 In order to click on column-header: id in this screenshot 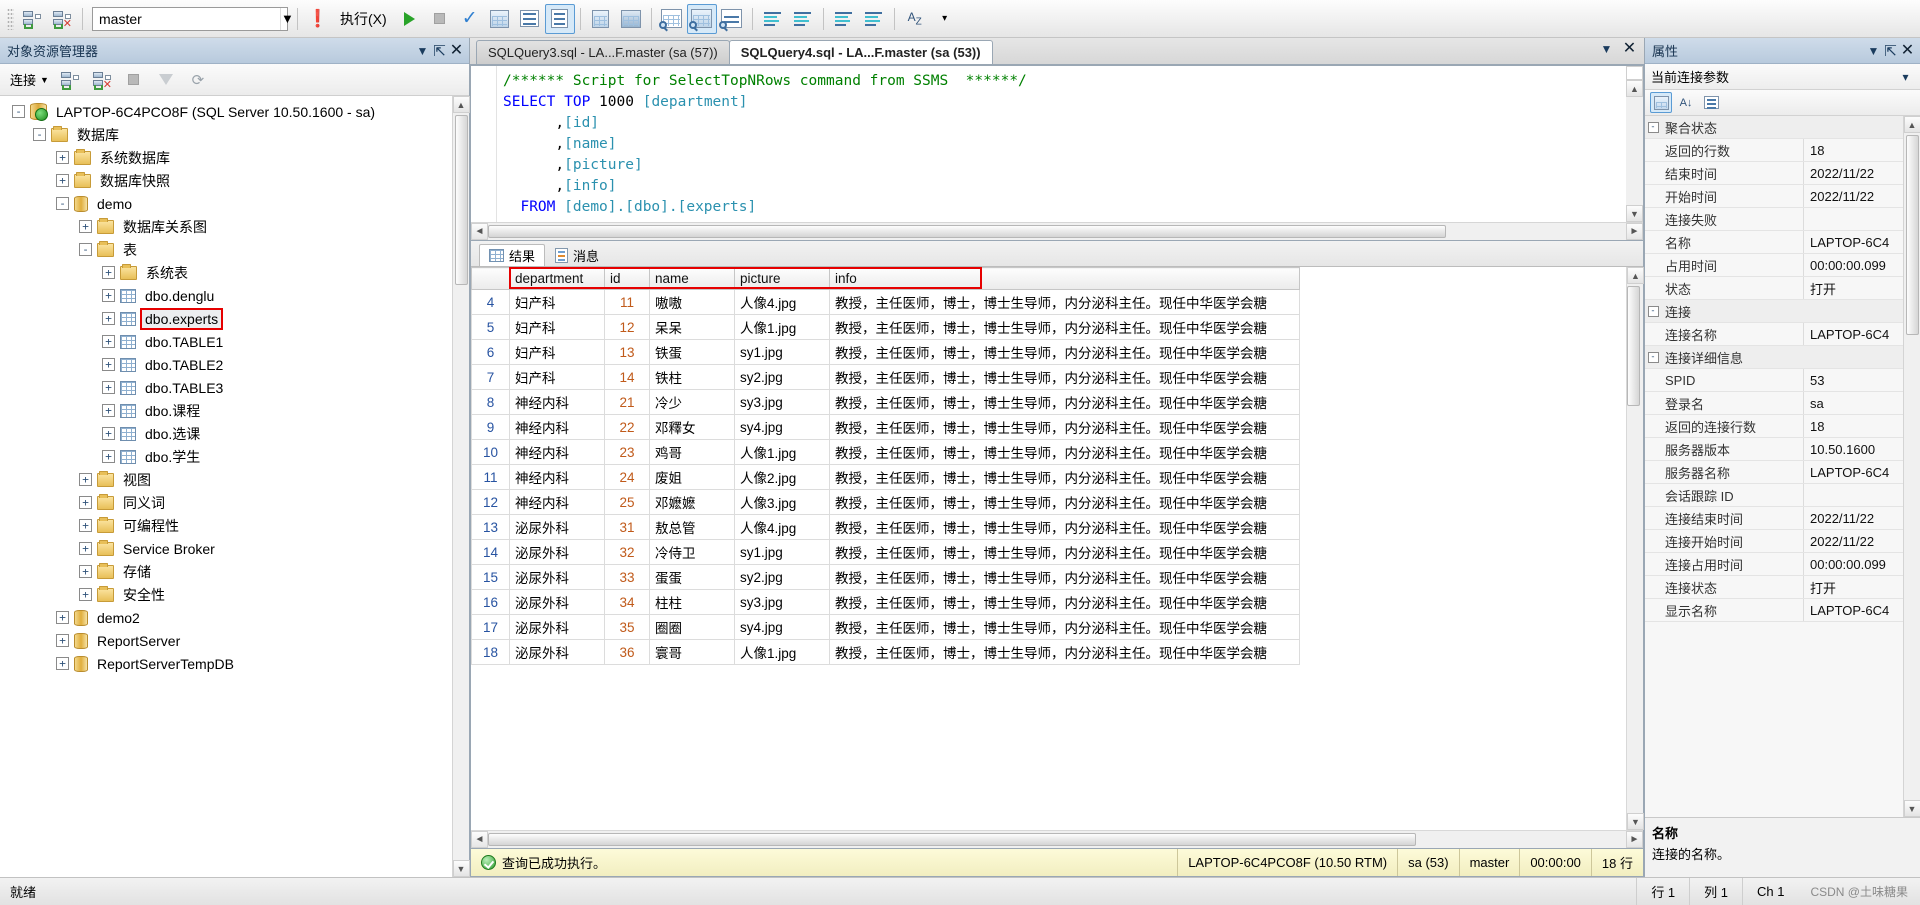, I will do `click(627, 278)`.